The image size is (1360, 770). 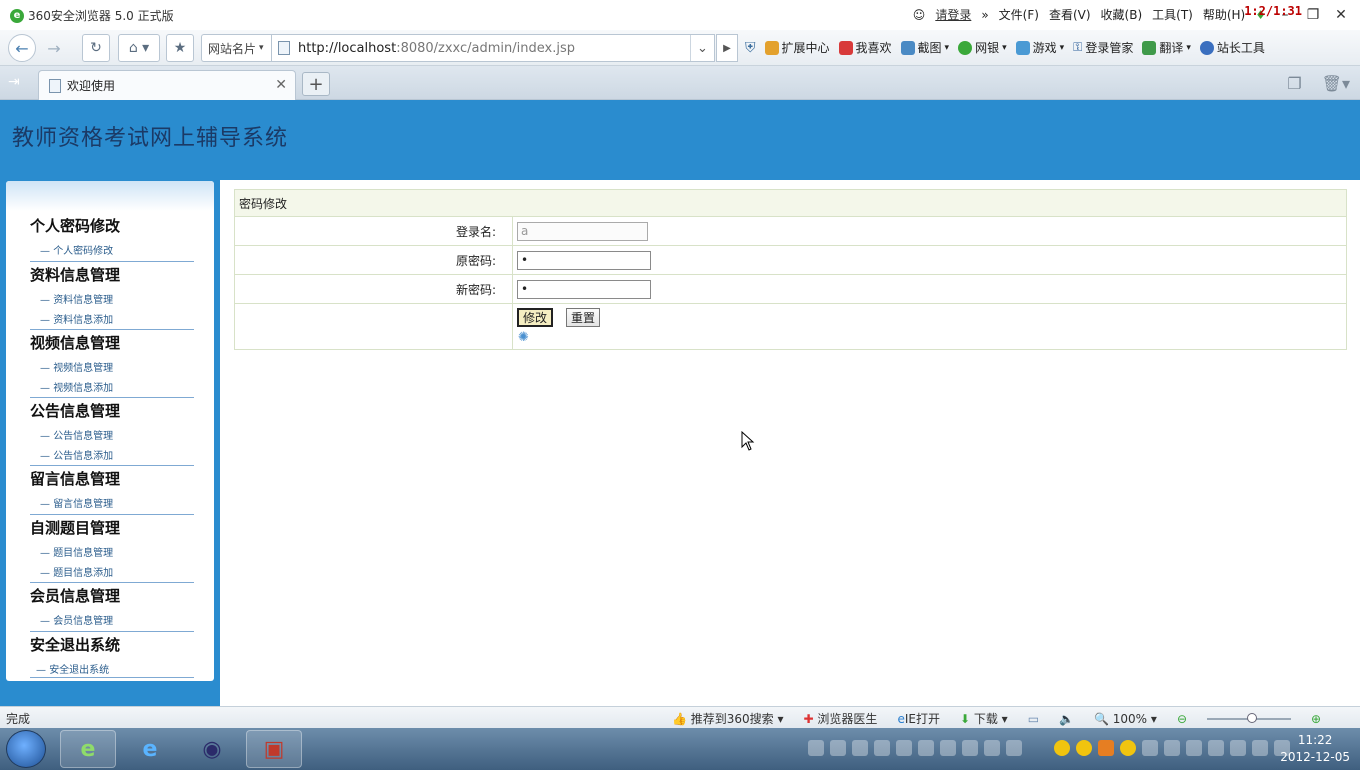 What do you see at coordinates (281, 85) in the screenshot?
I see `close-tab-icon: ✕` at bounding box center [281, 85].